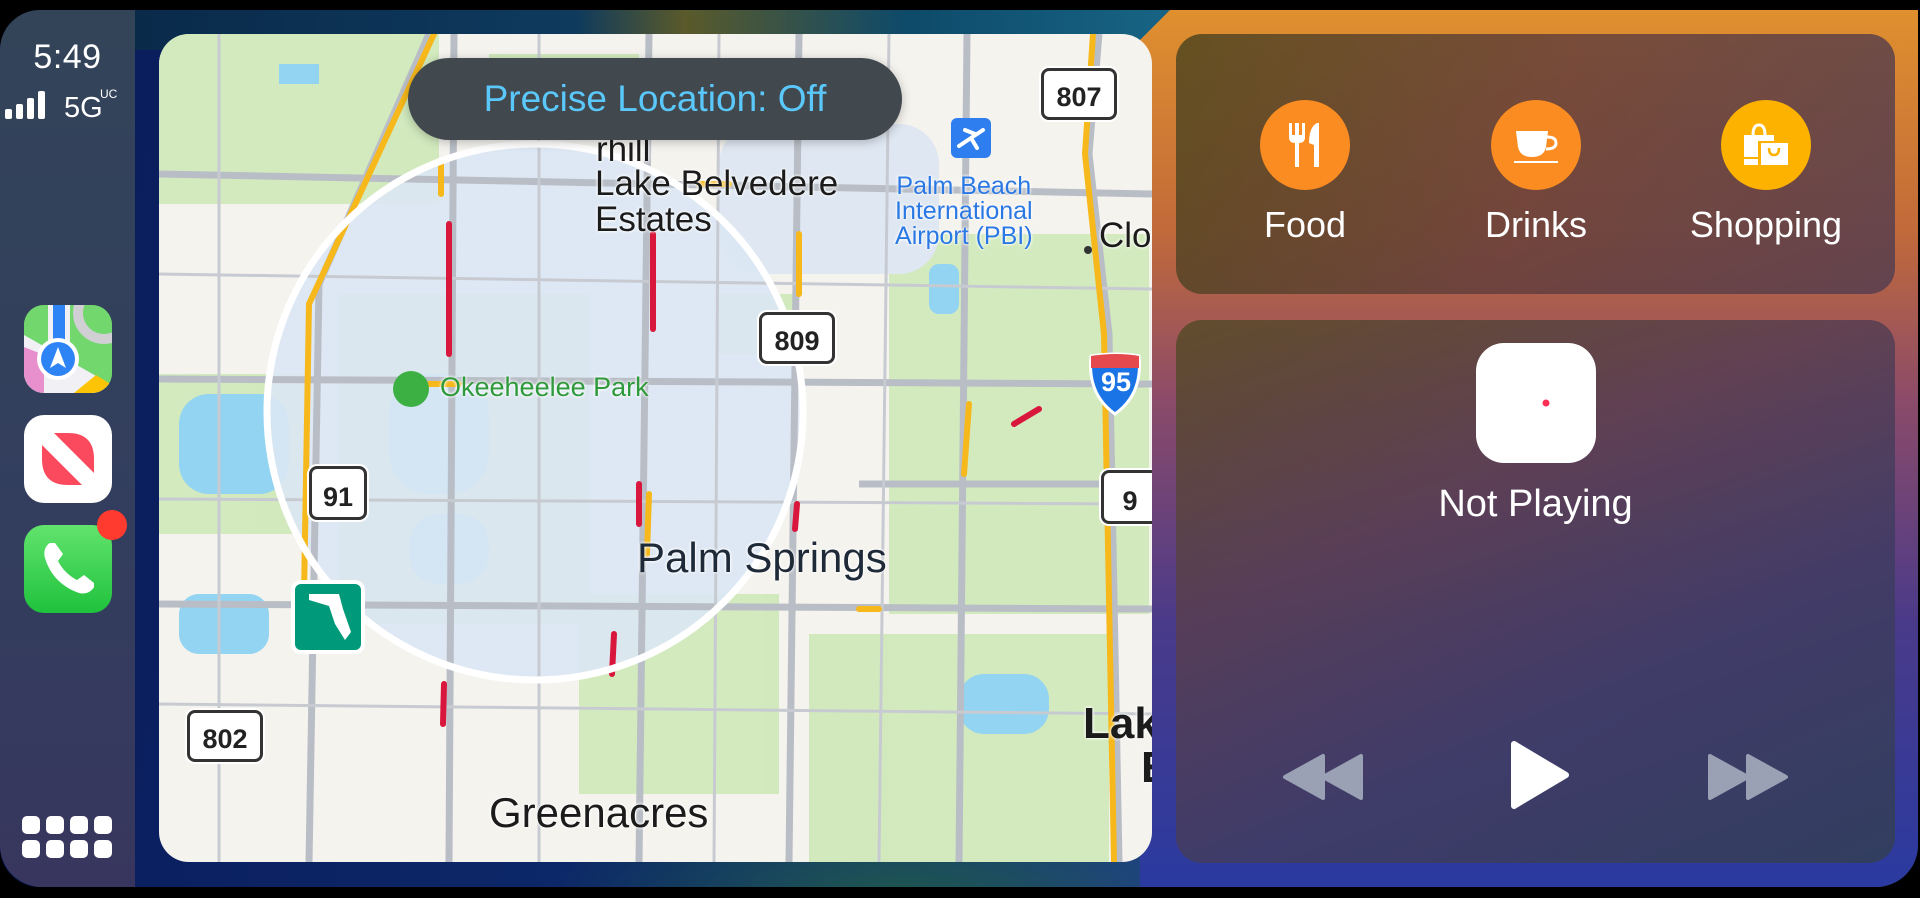 The image size is (1920, 898). Describe the element at coordinates (67, 837) in the screenshot. I see `app-library-button` at that location.